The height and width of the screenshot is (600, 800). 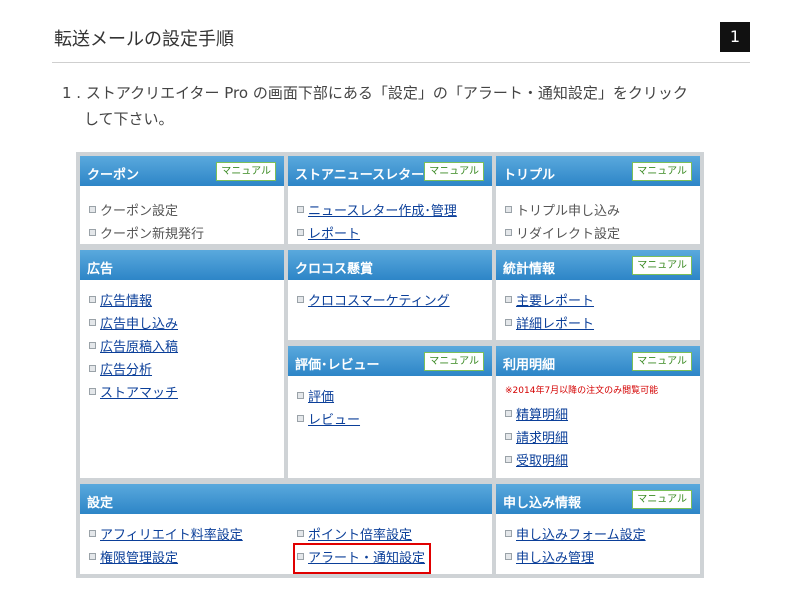 I want to click on application-management-link: 申し込み管理, so click(x=555, y=558).